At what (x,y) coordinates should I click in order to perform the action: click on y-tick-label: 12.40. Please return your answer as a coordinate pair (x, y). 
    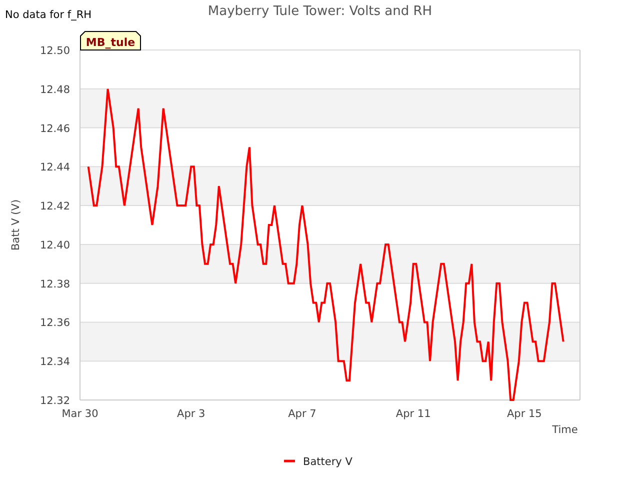
    Looking at the image, I should click on (55, 245).